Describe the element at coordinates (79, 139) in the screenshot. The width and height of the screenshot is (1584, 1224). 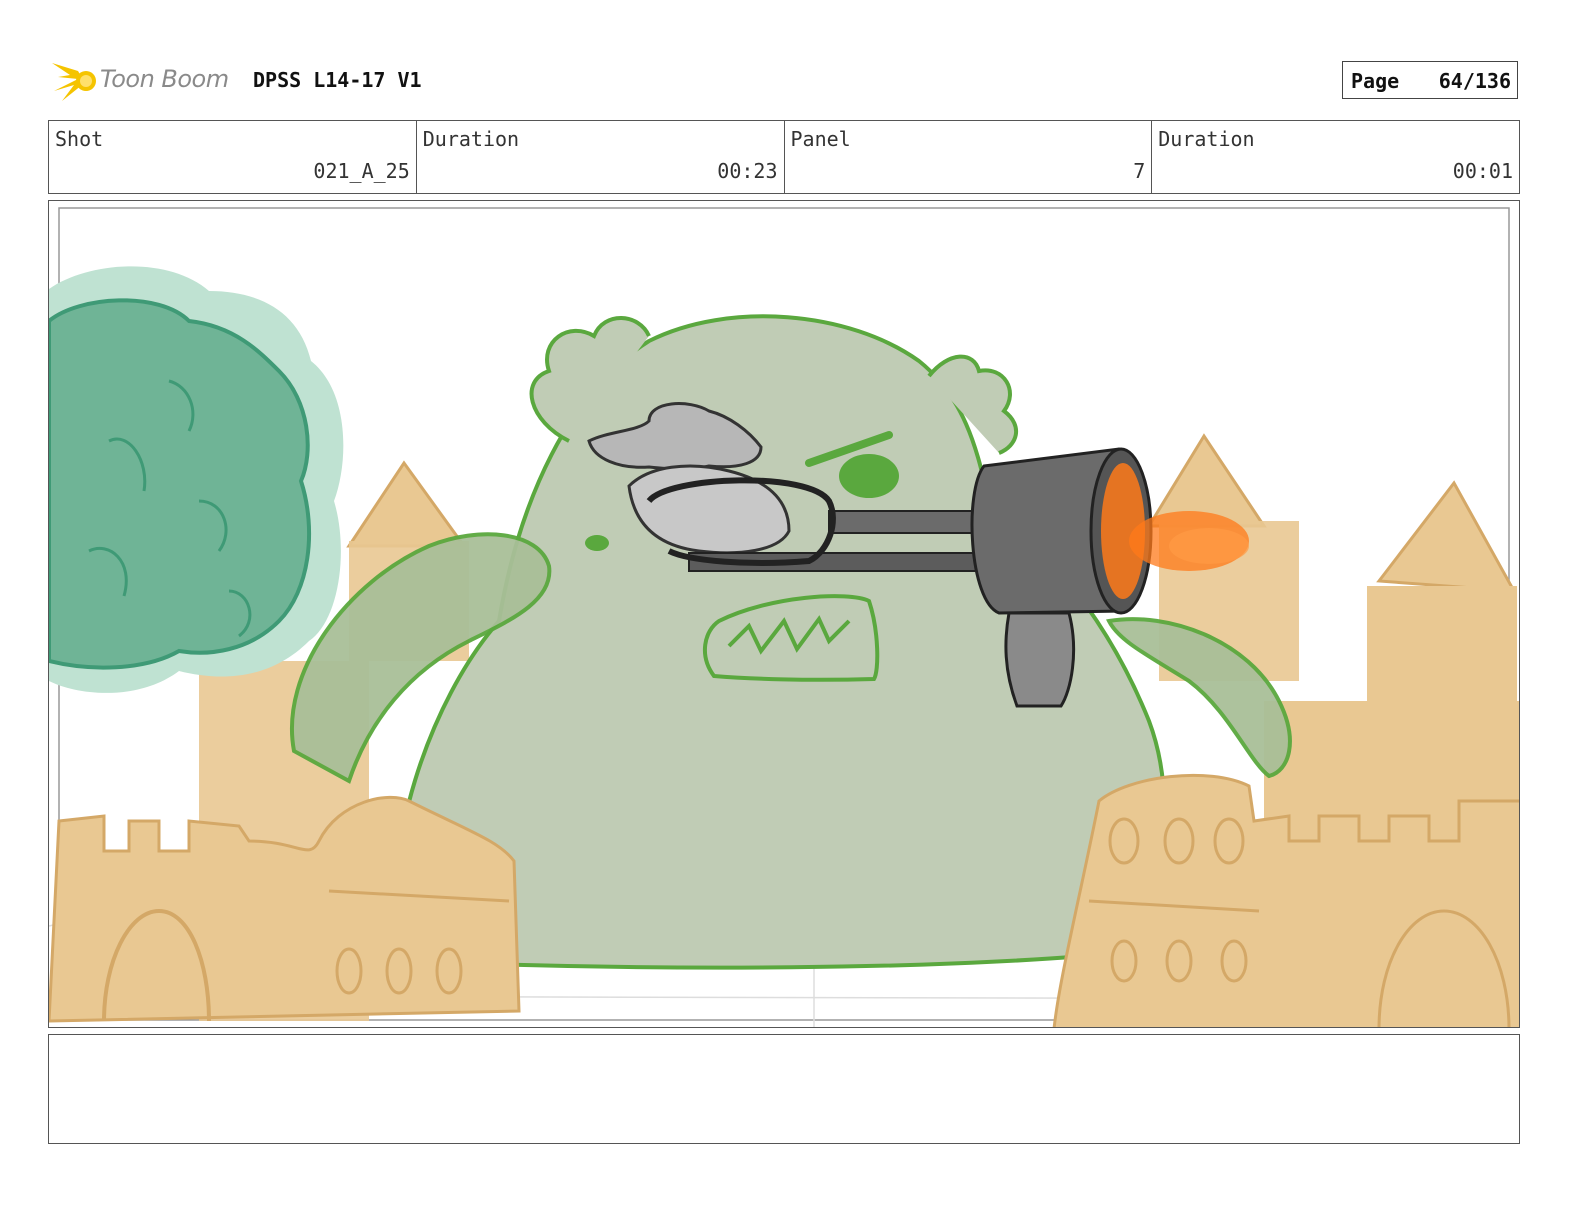
I see `shot-label: Shot` at that location.